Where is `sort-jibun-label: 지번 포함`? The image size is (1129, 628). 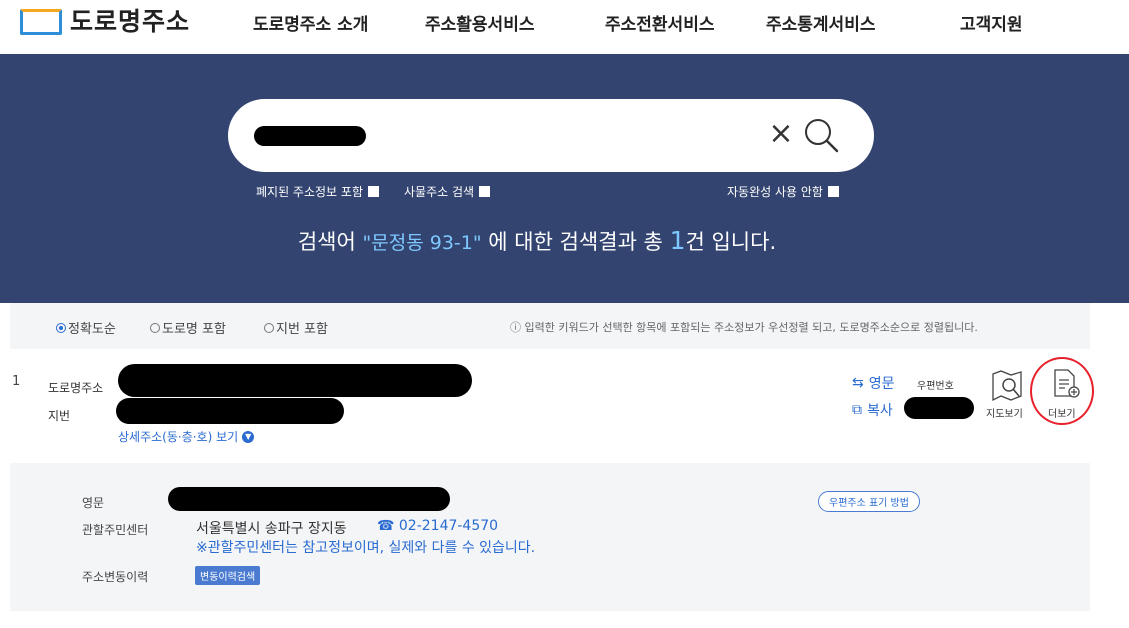 sort-jibun-label: 지번 포함 is located at coordinates (302, 329).